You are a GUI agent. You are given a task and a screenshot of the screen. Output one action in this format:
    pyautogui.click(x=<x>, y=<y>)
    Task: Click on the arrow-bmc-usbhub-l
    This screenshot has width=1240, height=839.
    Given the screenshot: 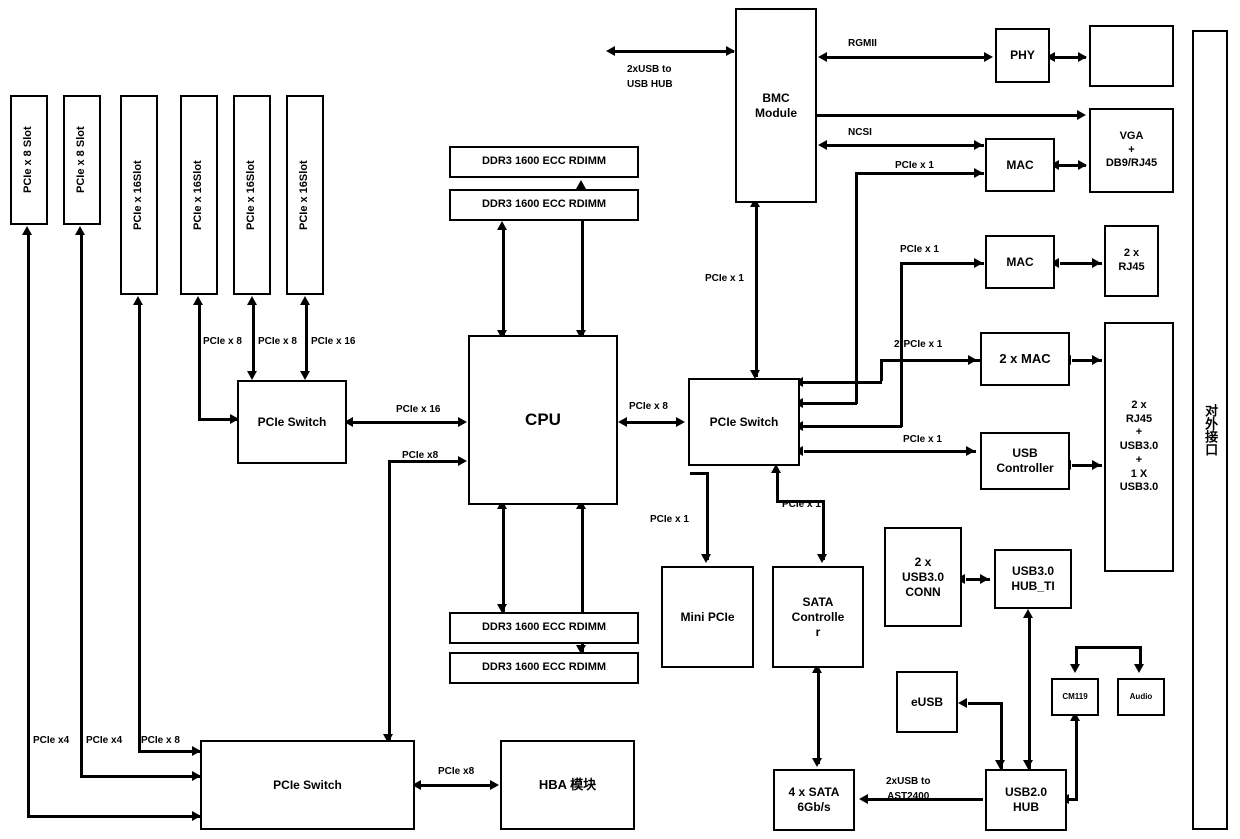 What is the action you would take?
    pyautogui.click(x=610, y=51)
    